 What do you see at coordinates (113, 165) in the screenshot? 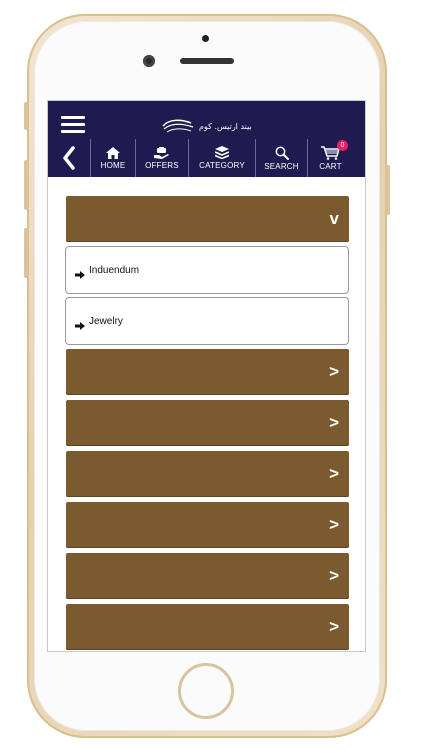
I see `nav-home-label: HOME` at bounding box center [113, 165].